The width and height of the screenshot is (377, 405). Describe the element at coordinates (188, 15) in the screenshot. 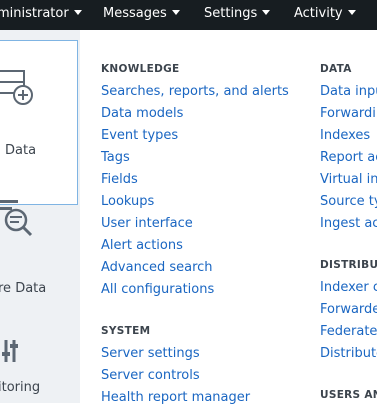

I see `top-nav-bar: ministrator Messages Settings Activity` at that location.